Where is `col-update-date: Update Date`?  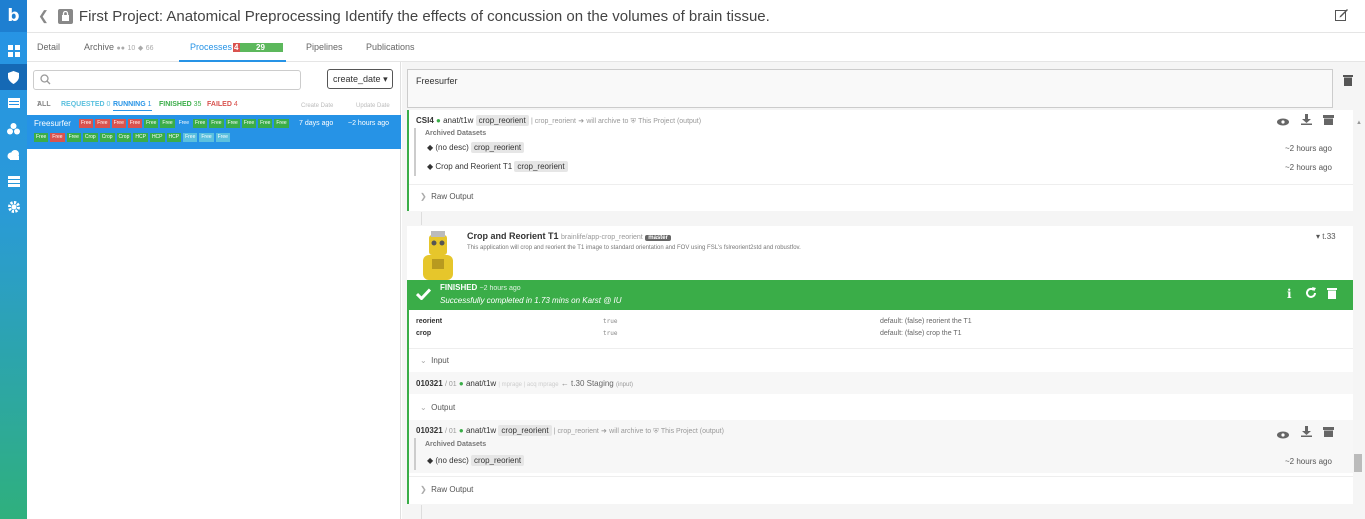
col-update-date: Update Date is located at coordinates (373, 106).